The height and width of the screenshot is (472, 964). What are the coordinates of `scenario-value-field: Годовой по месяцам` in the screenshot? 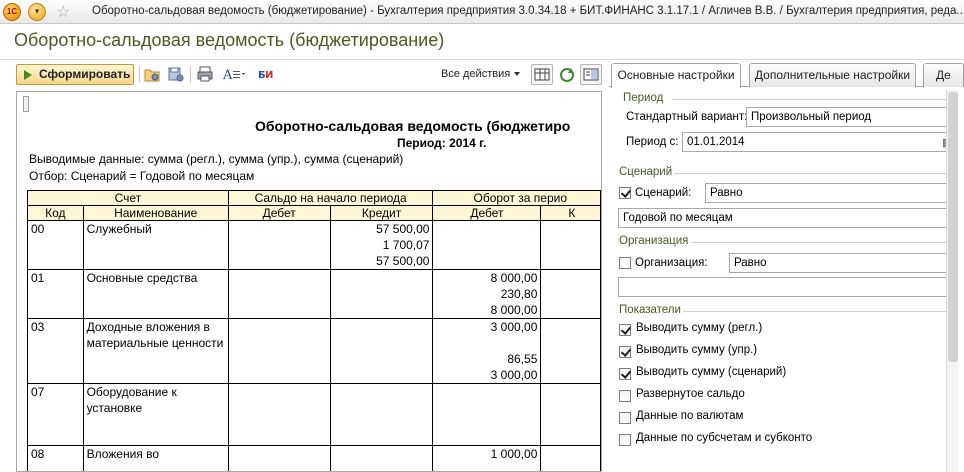 It's located at (786, 218).